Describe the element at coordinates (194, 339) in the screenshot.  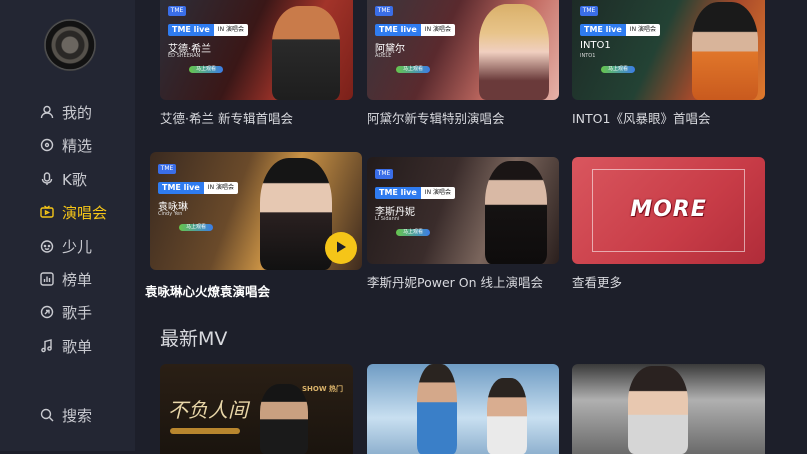
I see `section-title-latest-mv: 最新MV` at that location.